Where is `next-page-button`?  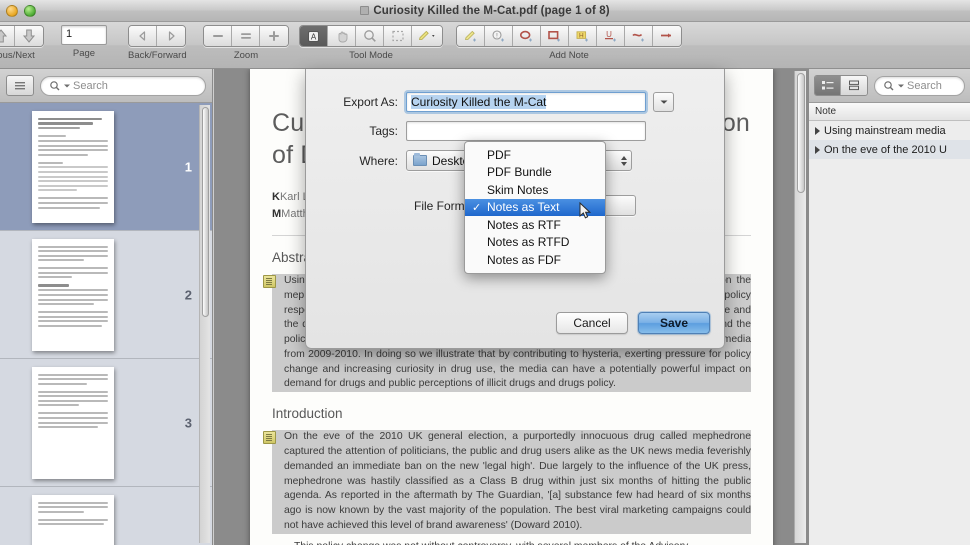
next-page-button is located at coordinates (29, 36).